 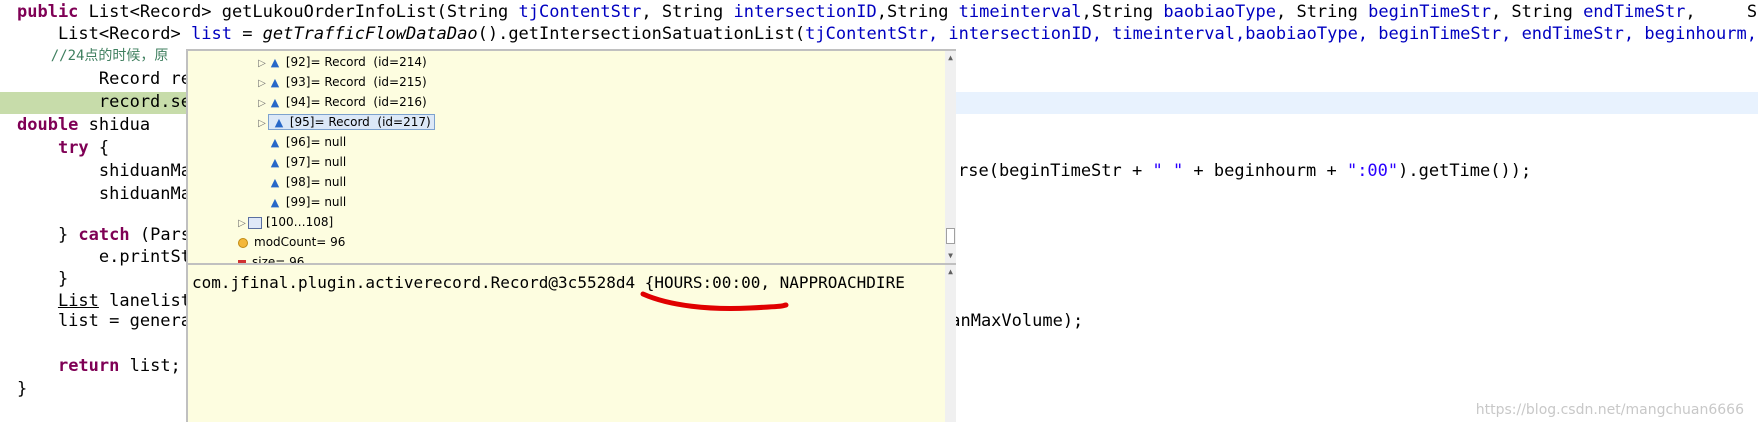 What do you see at coordinates (805, 12) in the screenshot?
I see `param: intersectionID` at bounding box center [805, 12].